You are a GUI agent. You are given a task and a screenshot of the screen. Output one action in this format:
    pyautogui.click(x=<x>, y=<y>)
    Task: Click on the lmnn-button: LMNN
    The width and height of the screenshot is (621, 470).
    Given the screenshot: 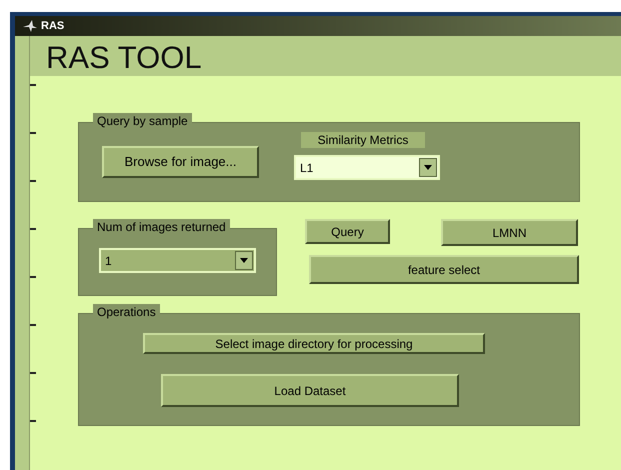 What is the action you would take?
    pyautogui.click(x=509, y=232)
    